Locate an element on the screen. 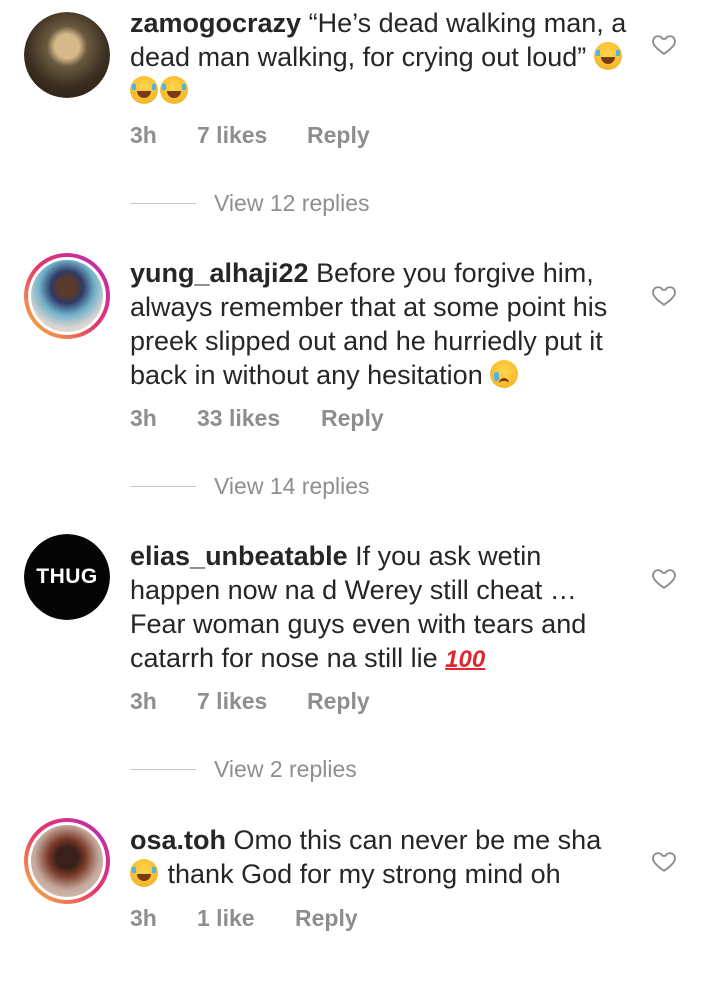 This screenshot has height=981, width=720. view-replies-label: View 2 replies is located at coordinates (285, 769).